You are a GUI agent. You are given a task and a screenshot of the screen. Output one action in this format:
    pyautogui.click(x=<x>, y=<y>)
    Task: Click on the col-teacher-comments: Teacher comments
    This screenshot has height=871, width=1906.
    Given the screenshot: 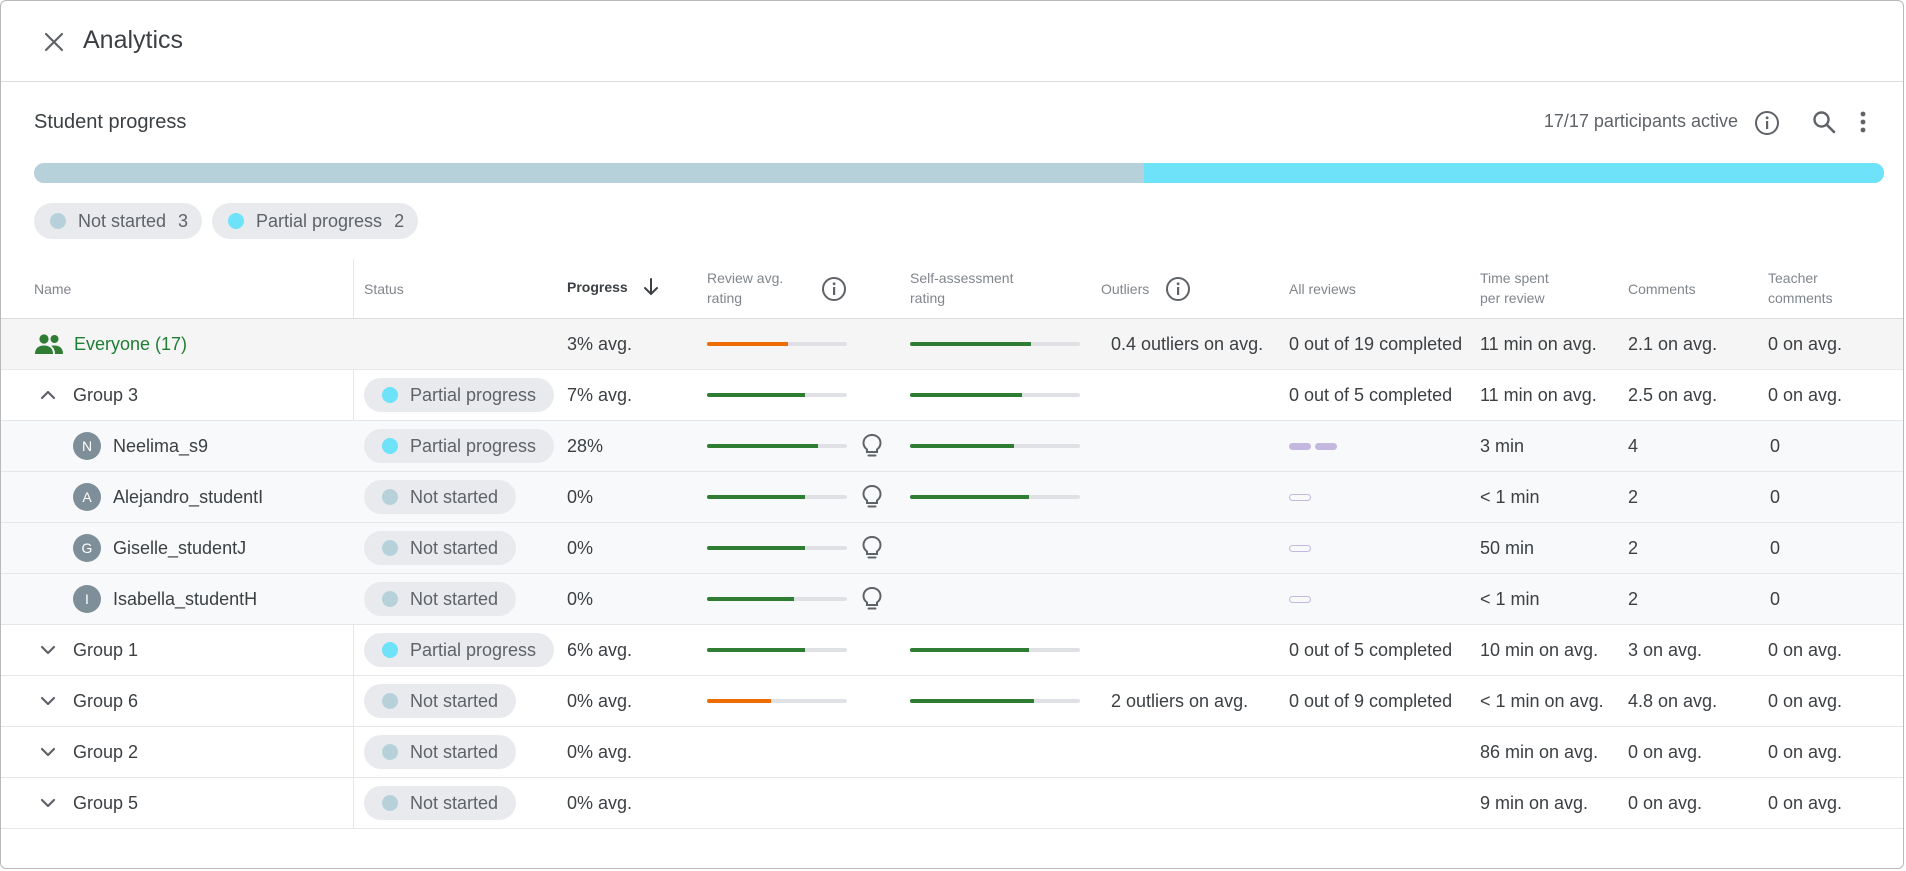 What is the action you would take?
    pyautogui.click(x=1800, y=288)
    